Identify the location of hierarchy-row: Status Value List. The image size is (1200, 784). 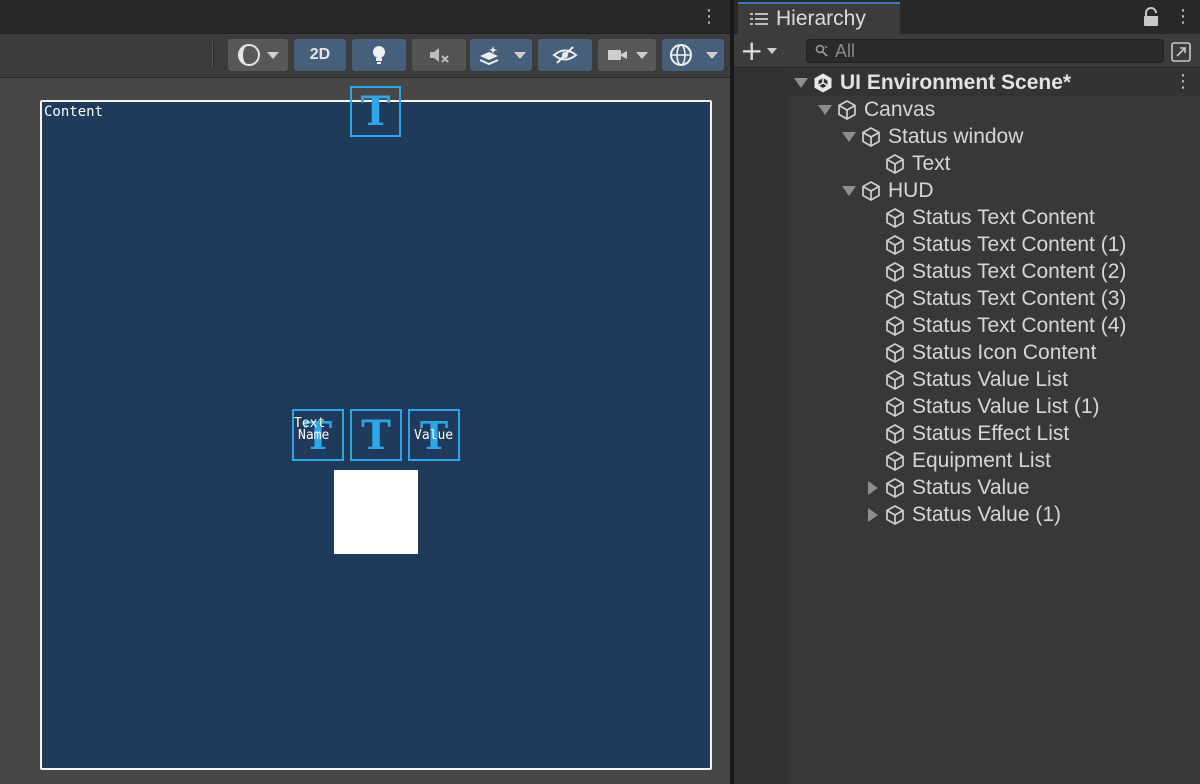
(967, 379).